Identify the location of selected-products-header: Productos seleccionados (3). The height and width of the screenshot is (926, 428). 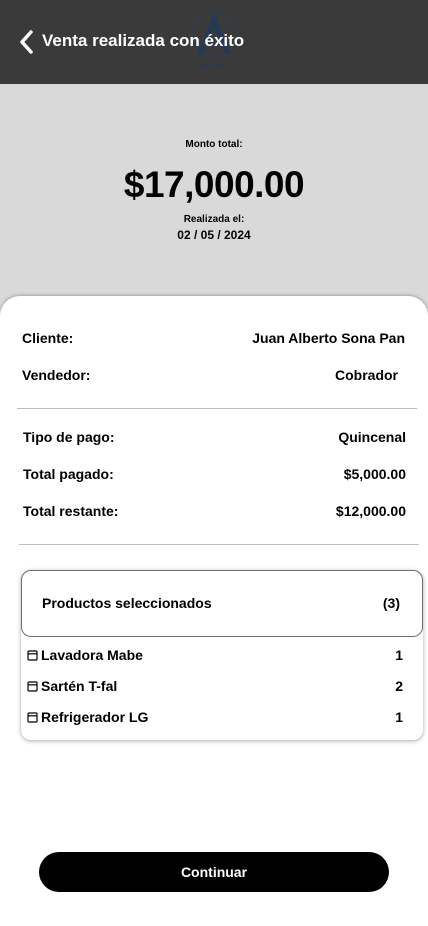
(222, 603).